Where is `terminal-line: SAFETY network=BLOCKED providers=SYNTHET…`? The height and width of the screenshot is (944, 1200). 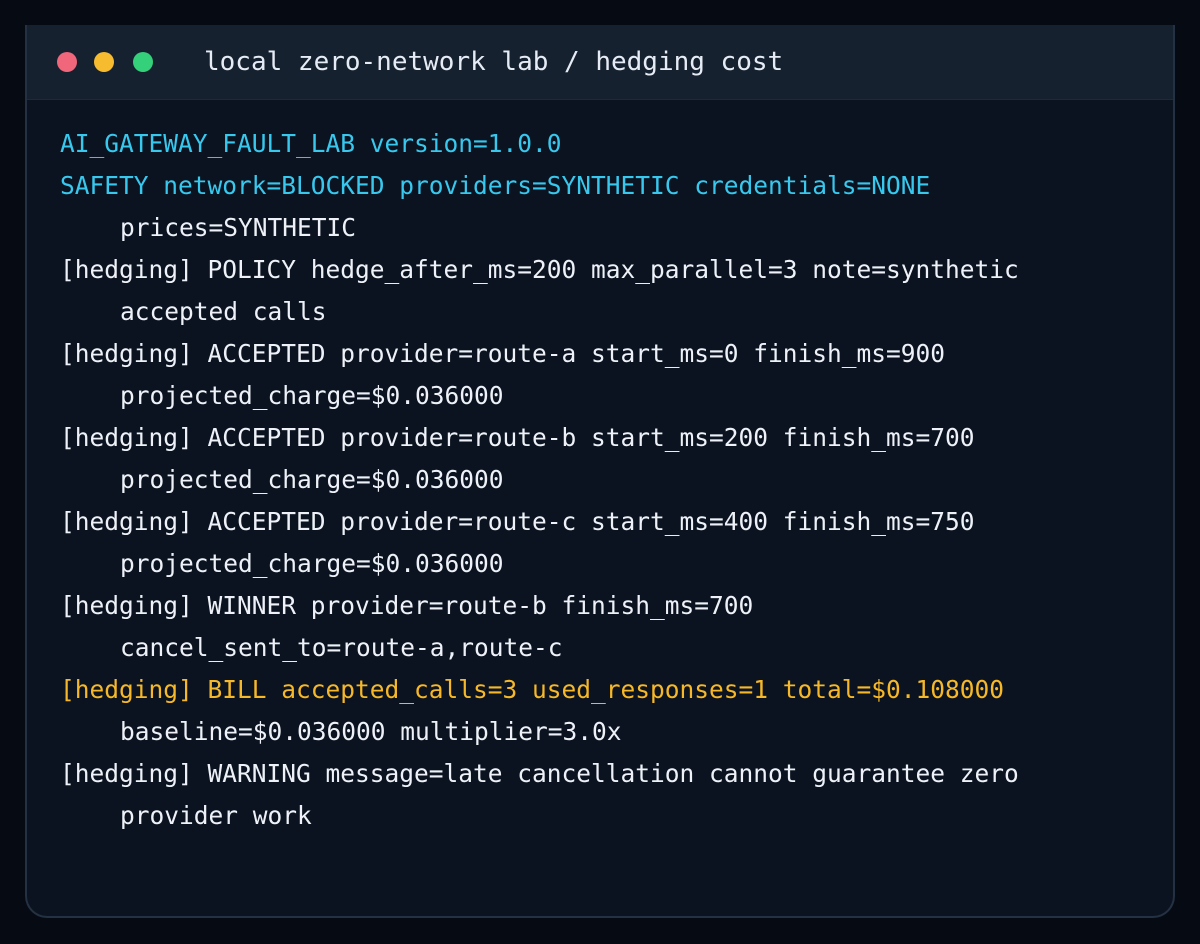 terminal-line: SAFETY network=BLOCKED providers=SYNTHET… is located at coordinates (495, 185).